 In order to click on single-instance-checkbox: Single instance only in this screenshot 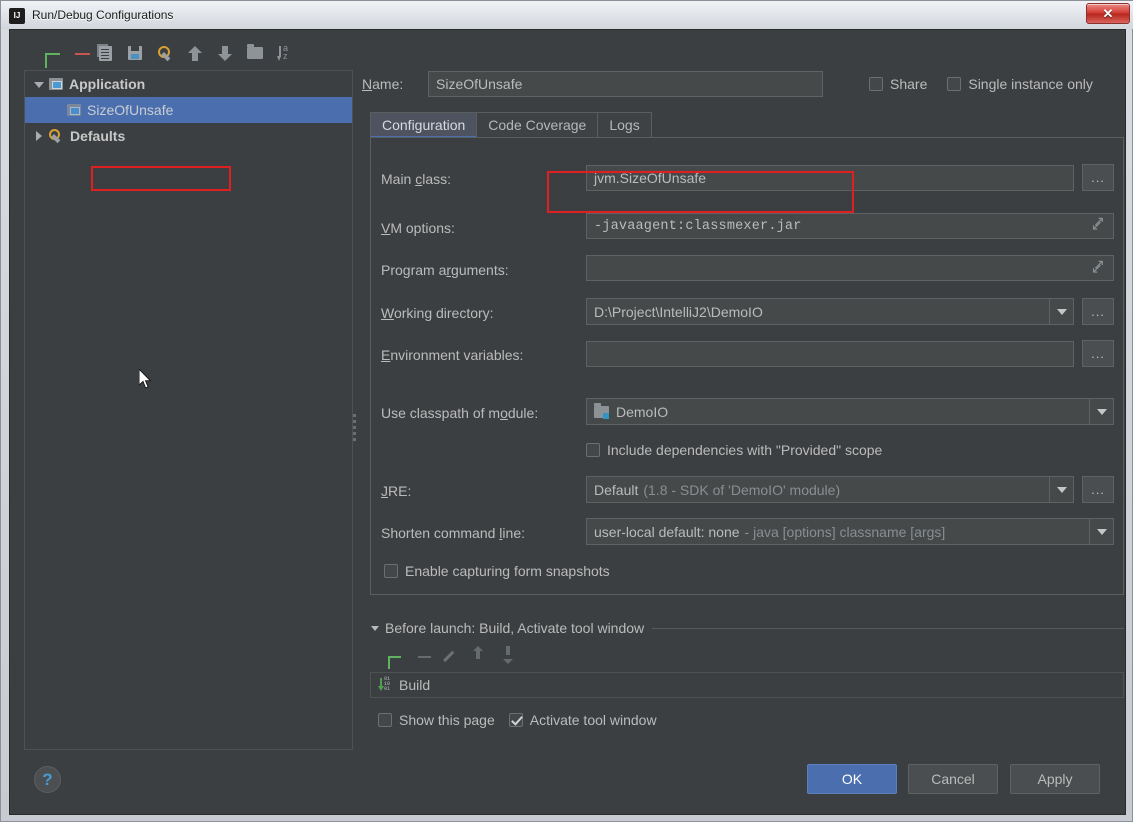, I will do `click(1020, 84)`.